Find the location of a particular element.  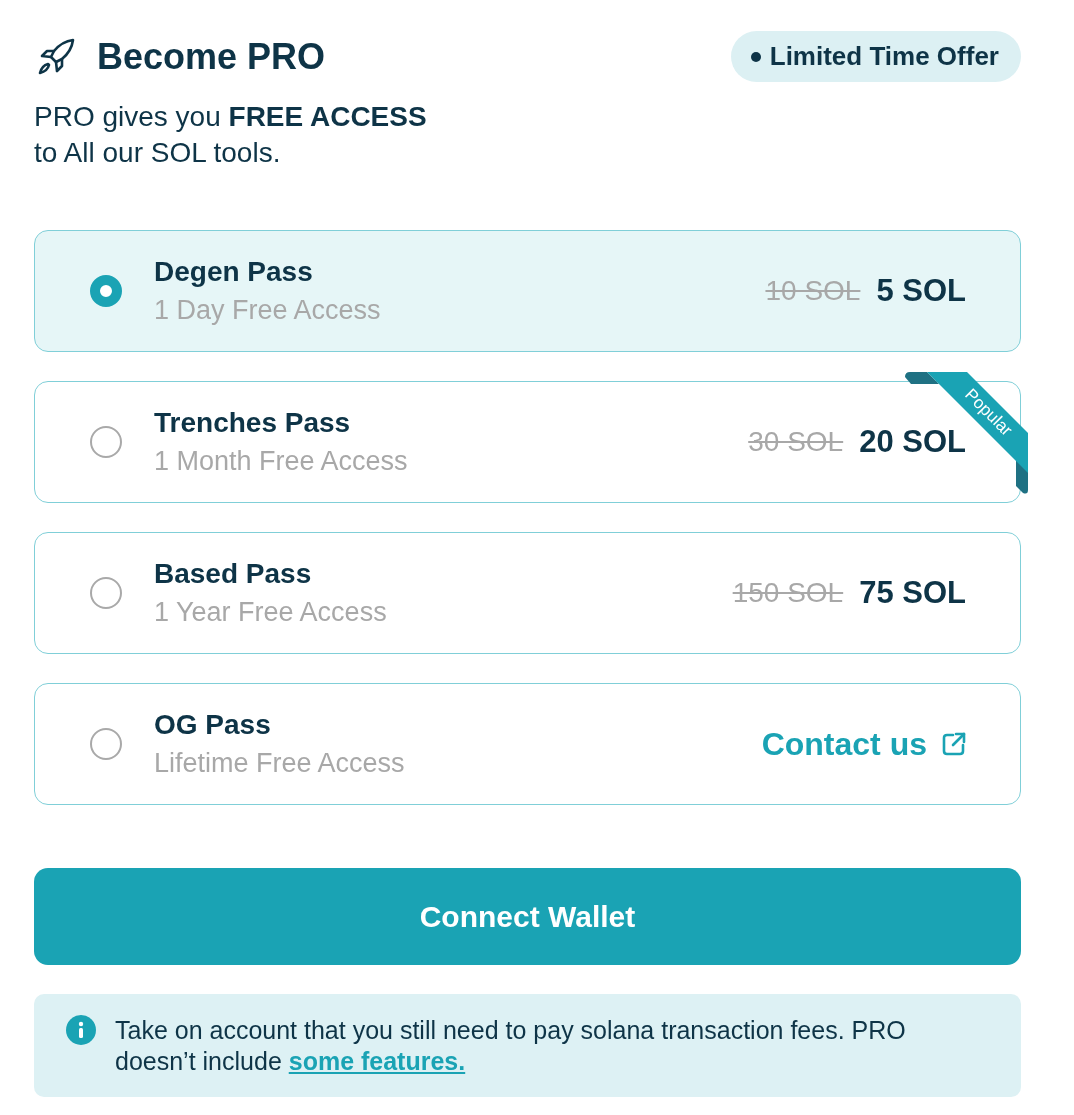

notice-text: Take on account that you still need to pay solana transaction fees. PRO doesn’t include some features. is located at coordinates (511, 1046).